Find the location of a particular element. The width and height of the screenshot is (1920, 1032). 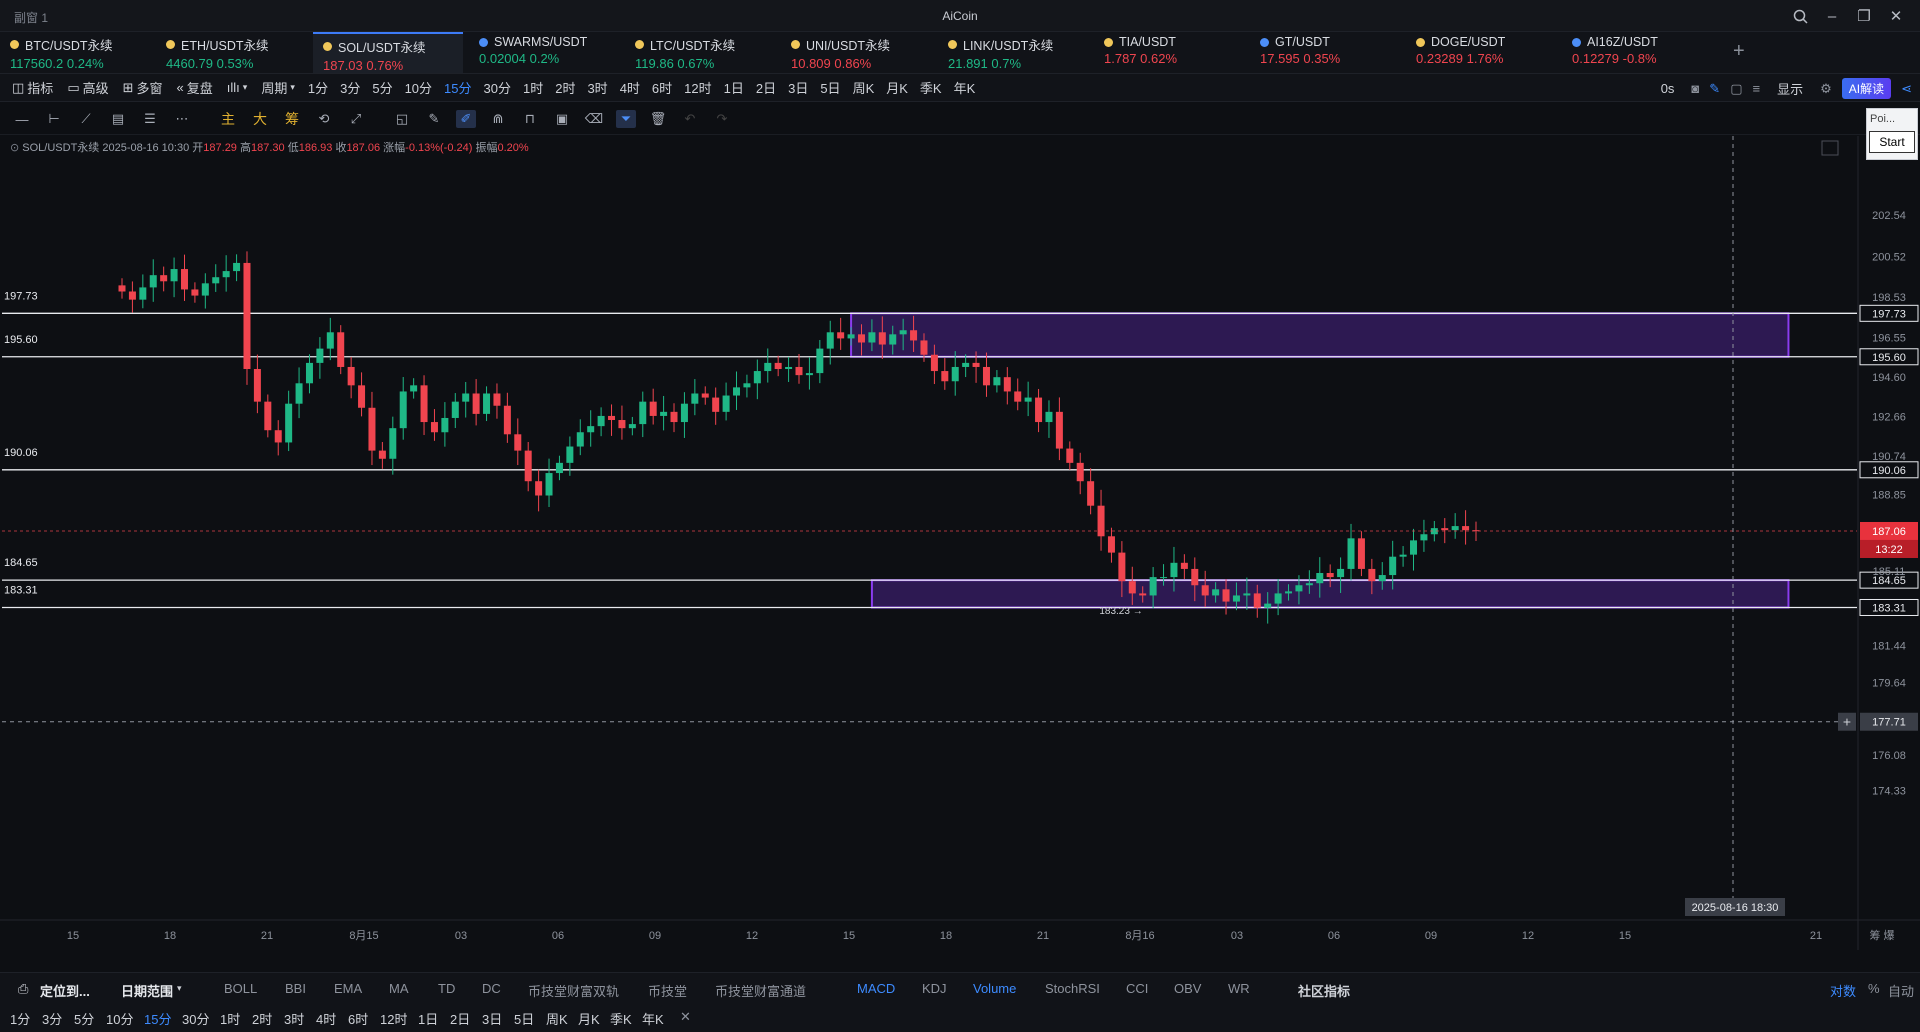

replay-tool-icon: ⟲ is located at coordinates (324, 119).